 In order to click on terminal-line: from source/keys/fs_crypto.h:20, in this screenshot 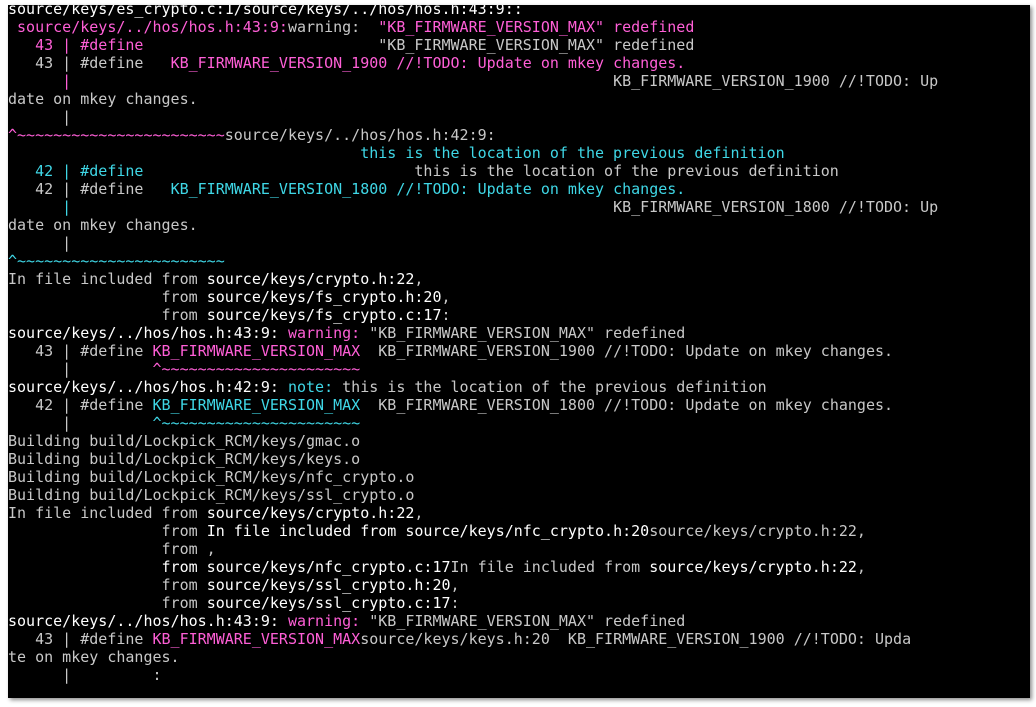, I will do `click(519, 297)`.